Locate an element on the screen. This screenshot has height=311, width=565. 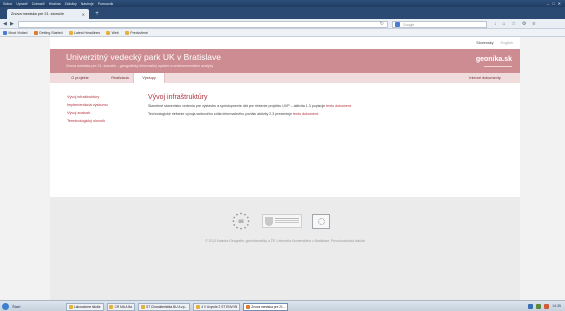
clock: 14:35 is located at coordinates (556, 306).